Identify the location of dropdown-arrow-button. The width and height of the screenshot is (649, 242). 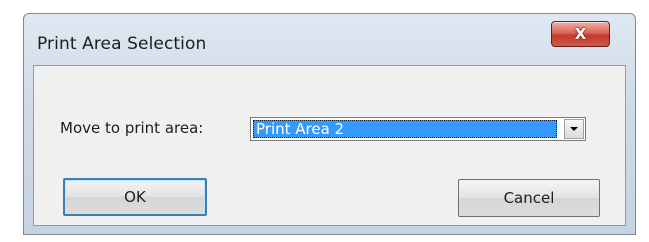
(574, 129).